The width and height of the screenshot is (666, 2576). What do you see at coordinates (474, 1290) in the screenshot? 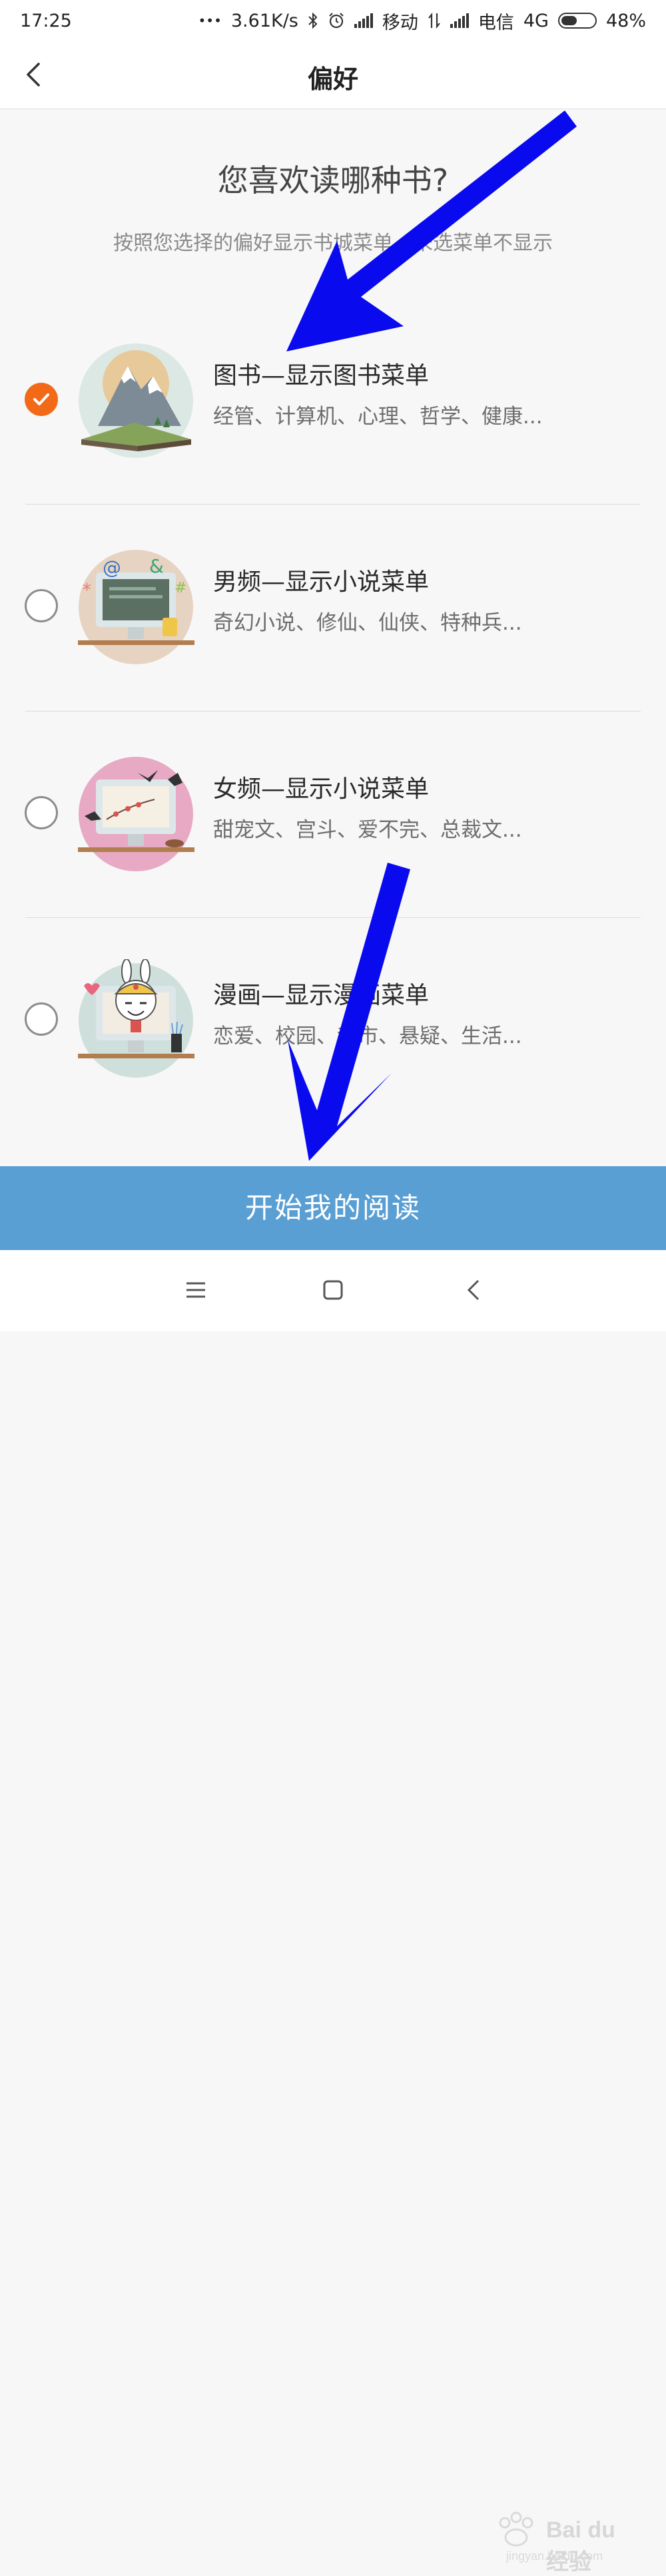
I see `back-nav-icon` at bounding box center [474, 1290].